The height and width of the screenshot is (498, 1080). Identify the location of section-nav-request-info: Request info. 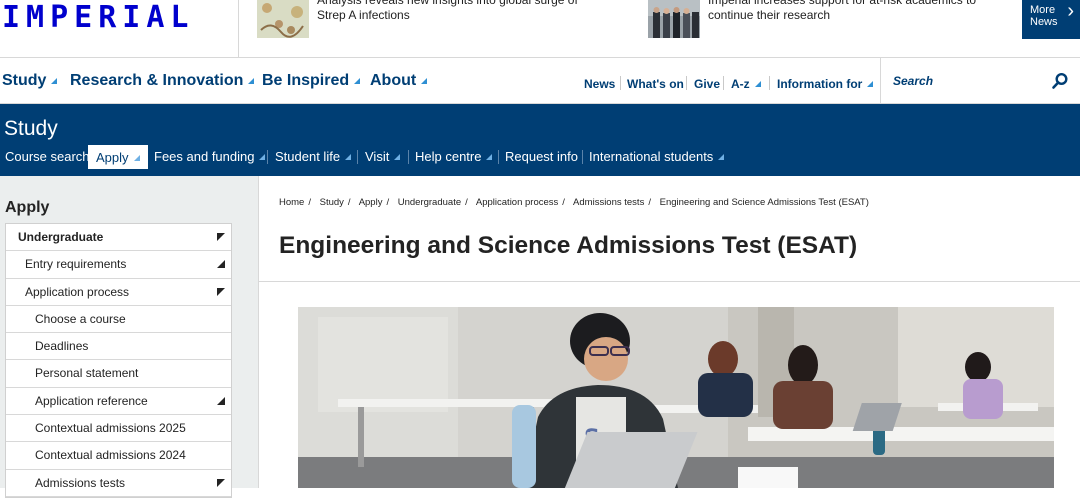
(541, 156).